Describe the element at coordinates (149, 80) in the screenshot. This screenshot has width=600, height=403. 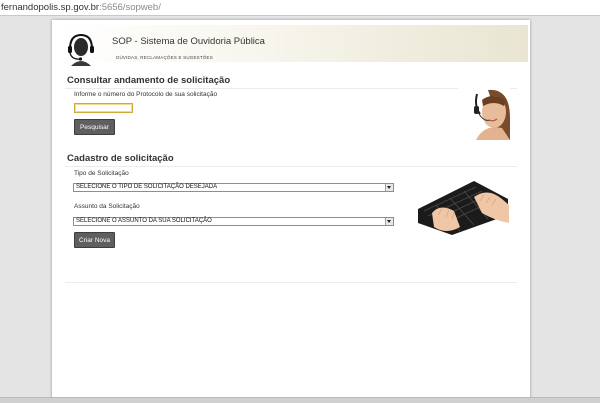
I see `consultar-title: Consultar andamento de solicitação` at that location.